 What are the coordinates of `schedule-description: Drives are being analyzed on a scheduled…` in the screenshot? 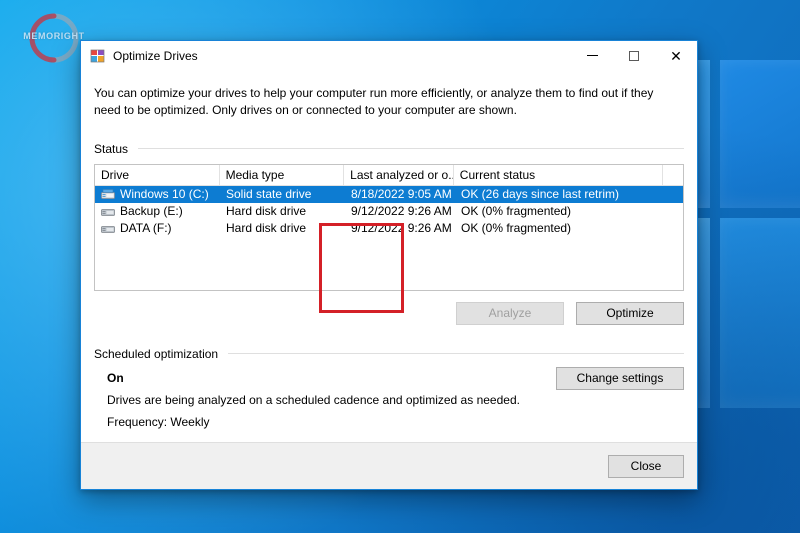 It's located at (313, 399).